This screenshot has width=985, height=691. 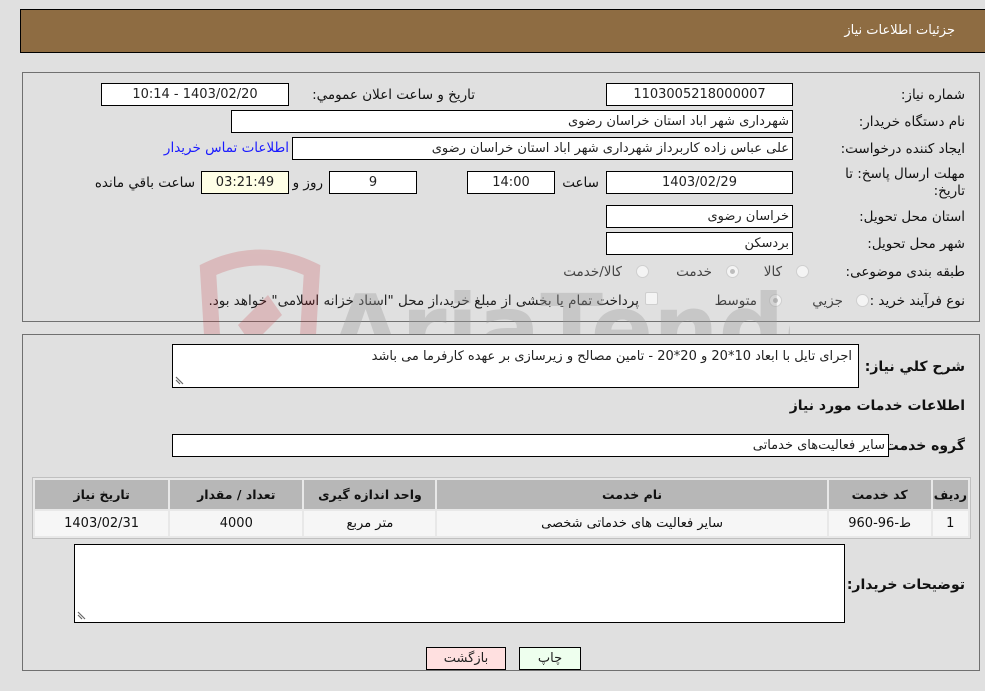 What do you see at coordinates (877, 406) in the screenshot?
I see `services-heading: اطلاعات خدمات مورد نياز` at bounding box center [877, 406].